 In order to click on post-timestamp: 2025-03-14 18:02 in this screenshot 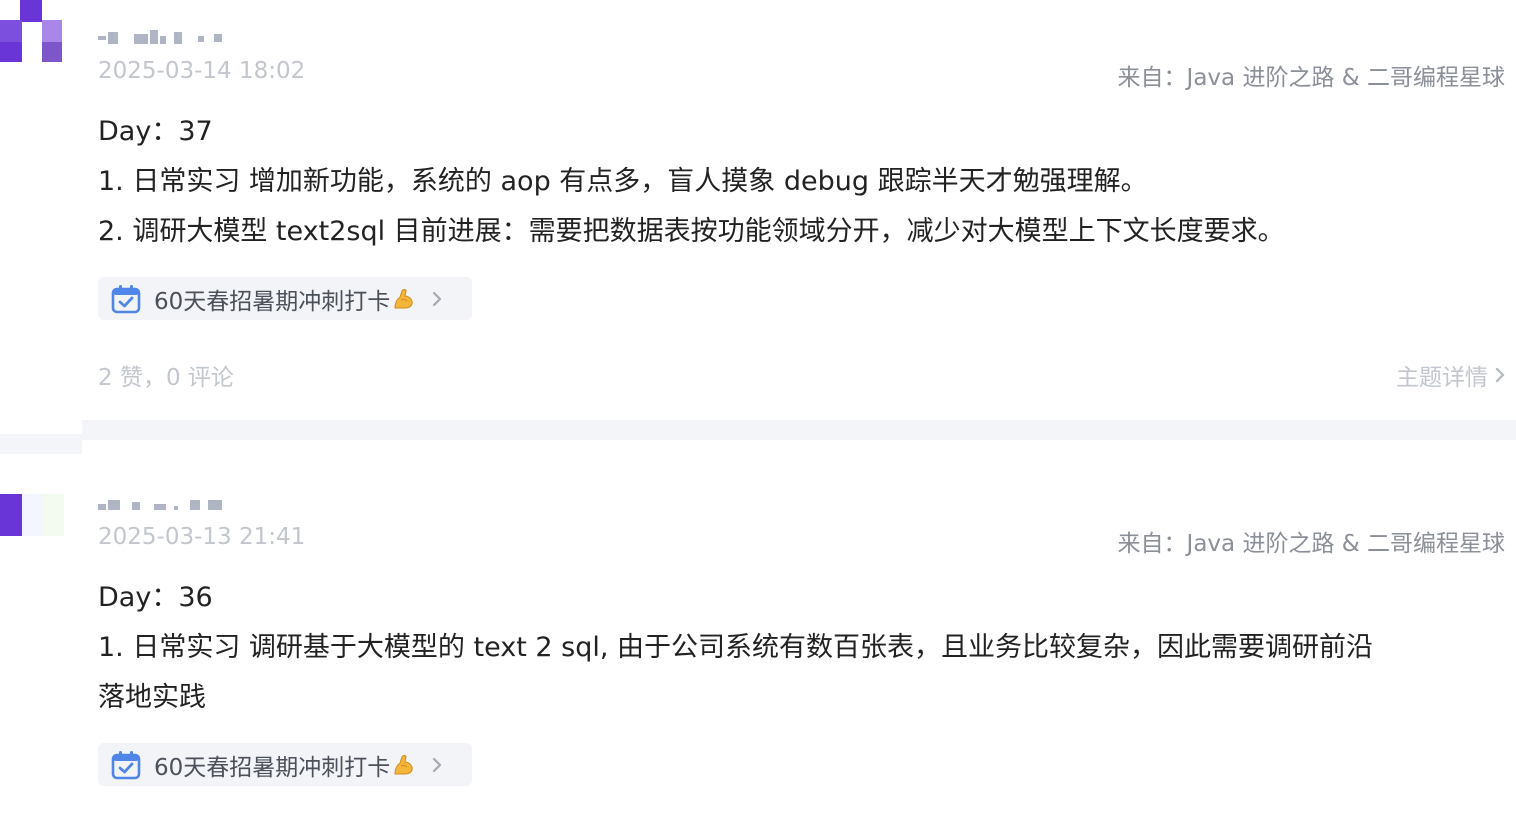, I will do `click(202, 71)`.